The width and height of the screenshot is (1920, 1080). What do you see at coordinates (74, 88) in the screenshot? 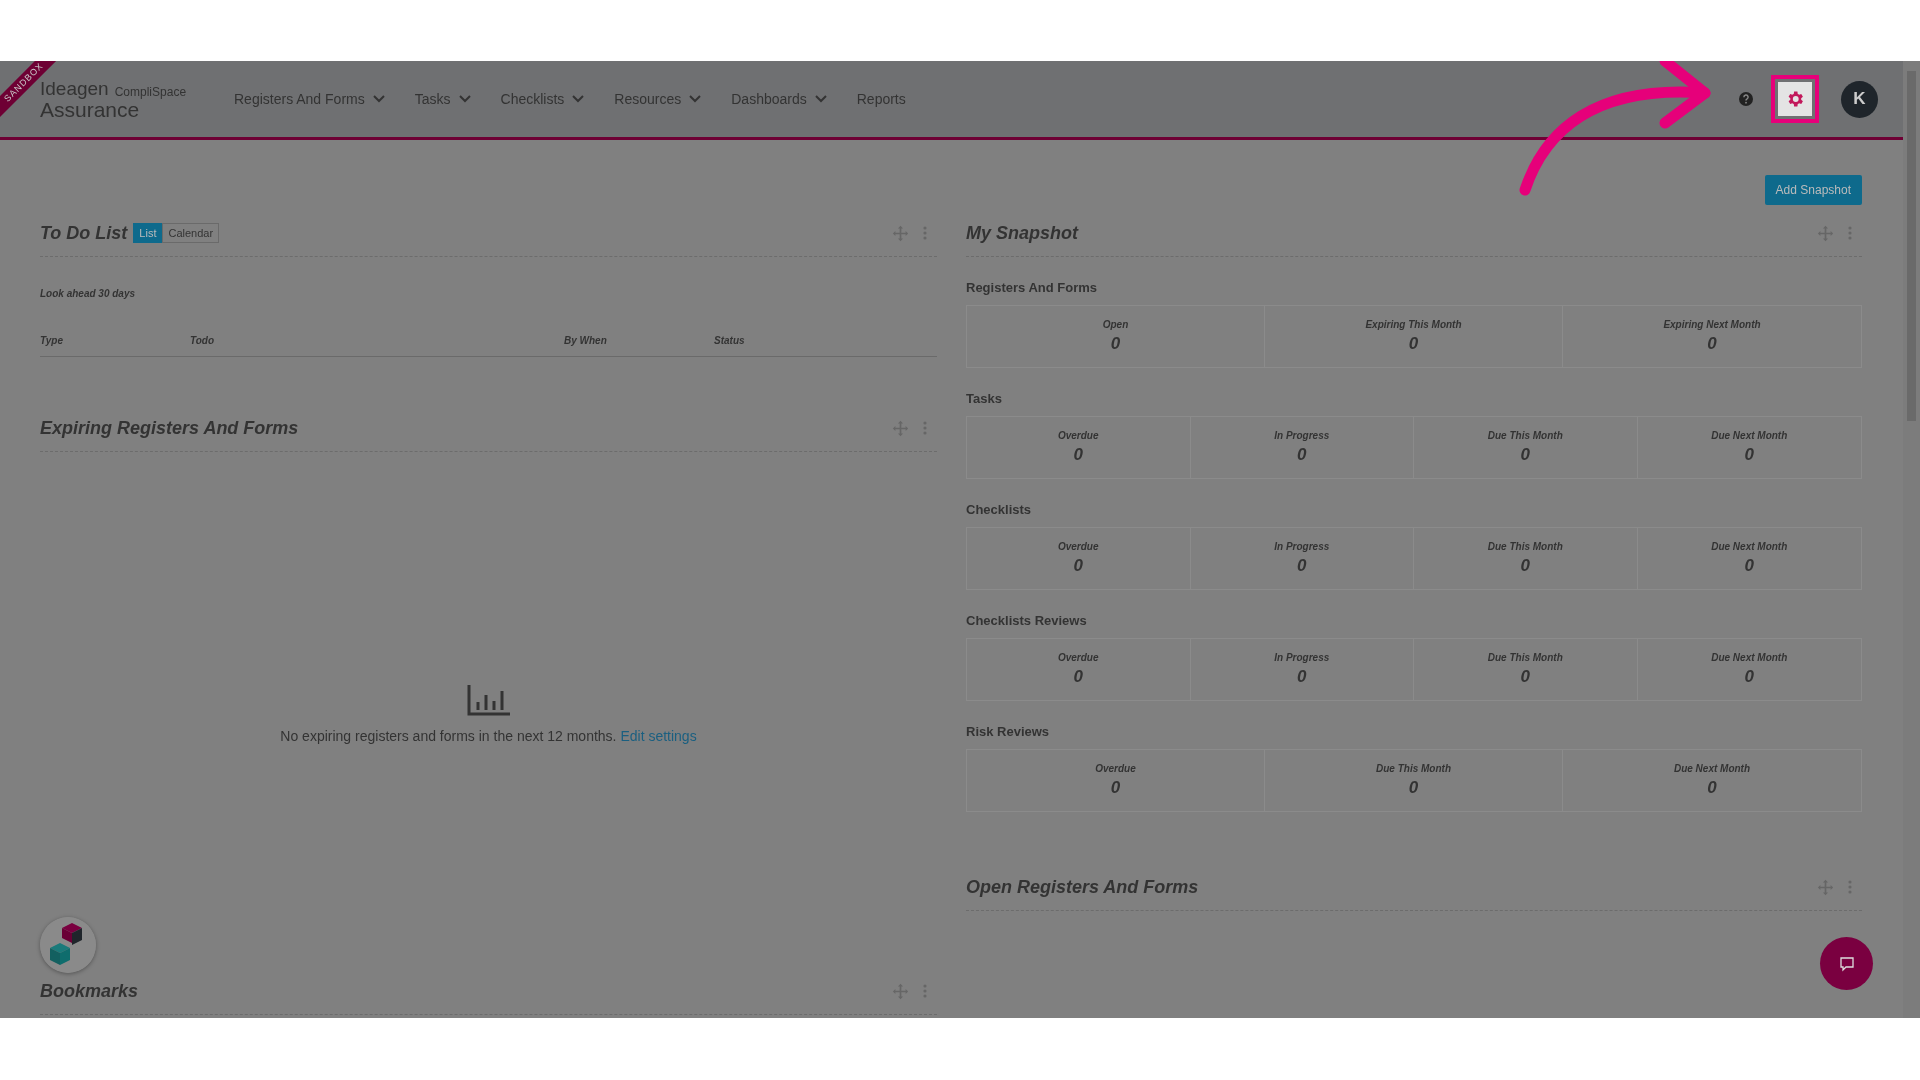
I see `logo-brand: Ideagen` at bounding box center [74, 88].